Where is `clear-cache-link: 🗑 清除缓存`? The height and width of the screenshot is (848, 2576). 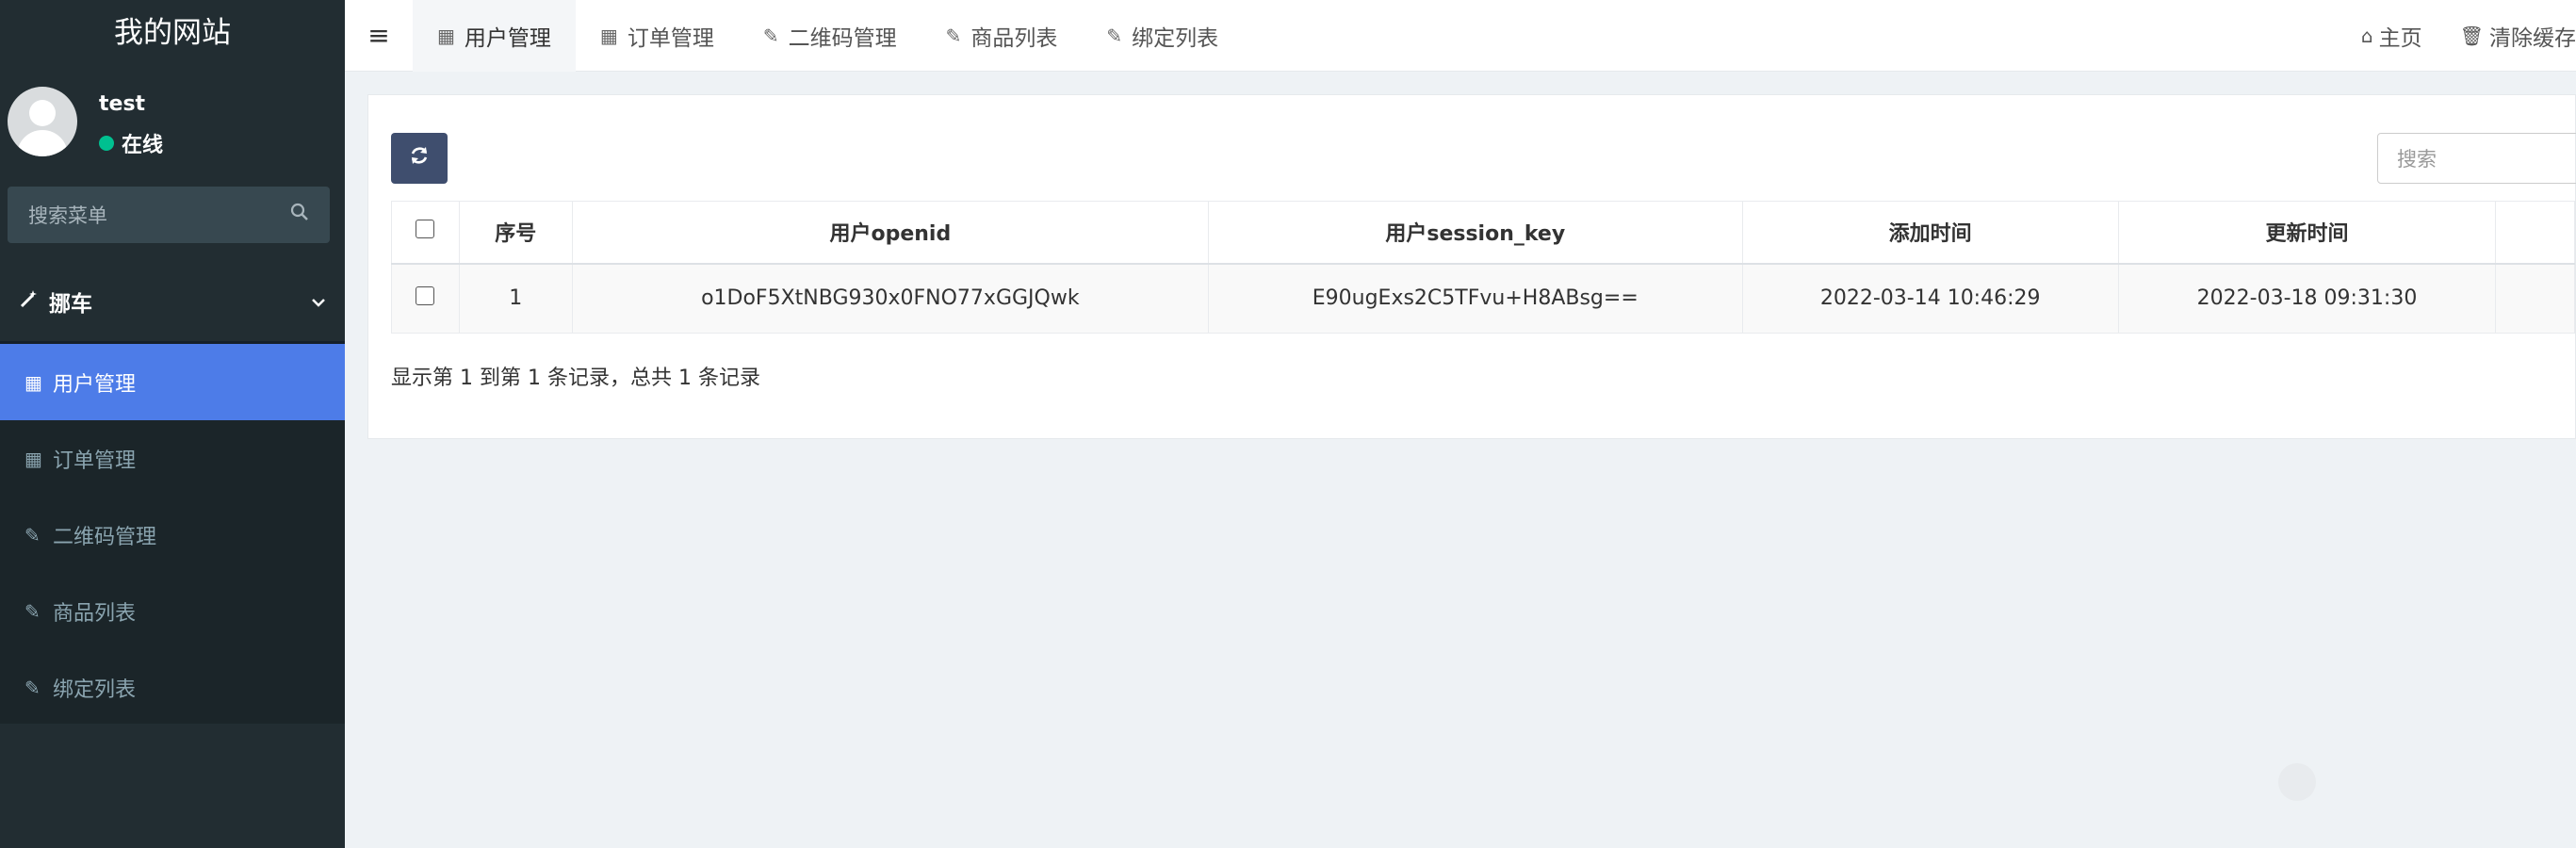 clear-cache-link: 🗑 清除缓存 is located at coordinates (2518, 36).